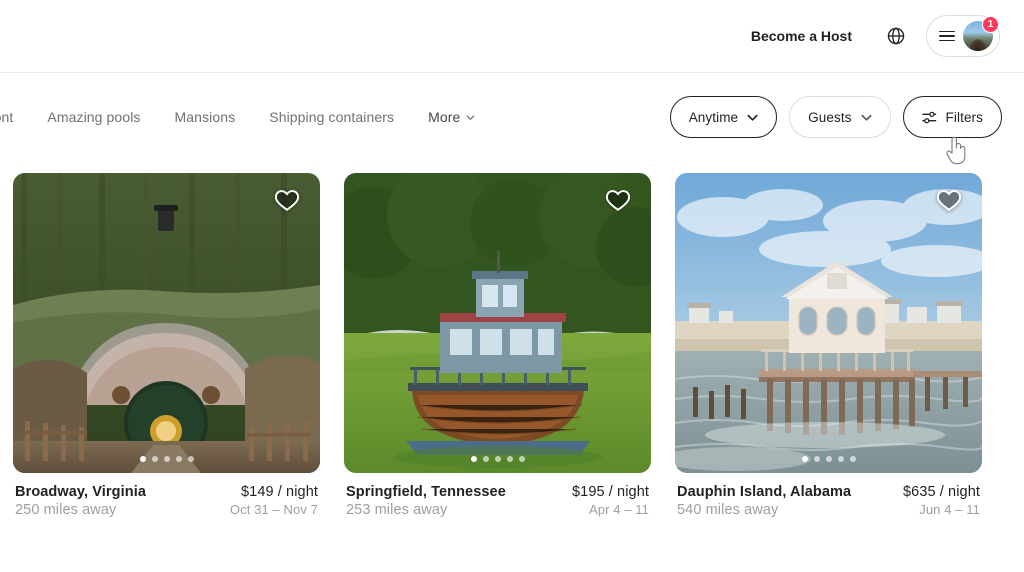 This screenshot has width=1024, height=572. Describe the element at coordinates (941, 492) in the screenshot. I see `listing-price: $635 / night` at that location.